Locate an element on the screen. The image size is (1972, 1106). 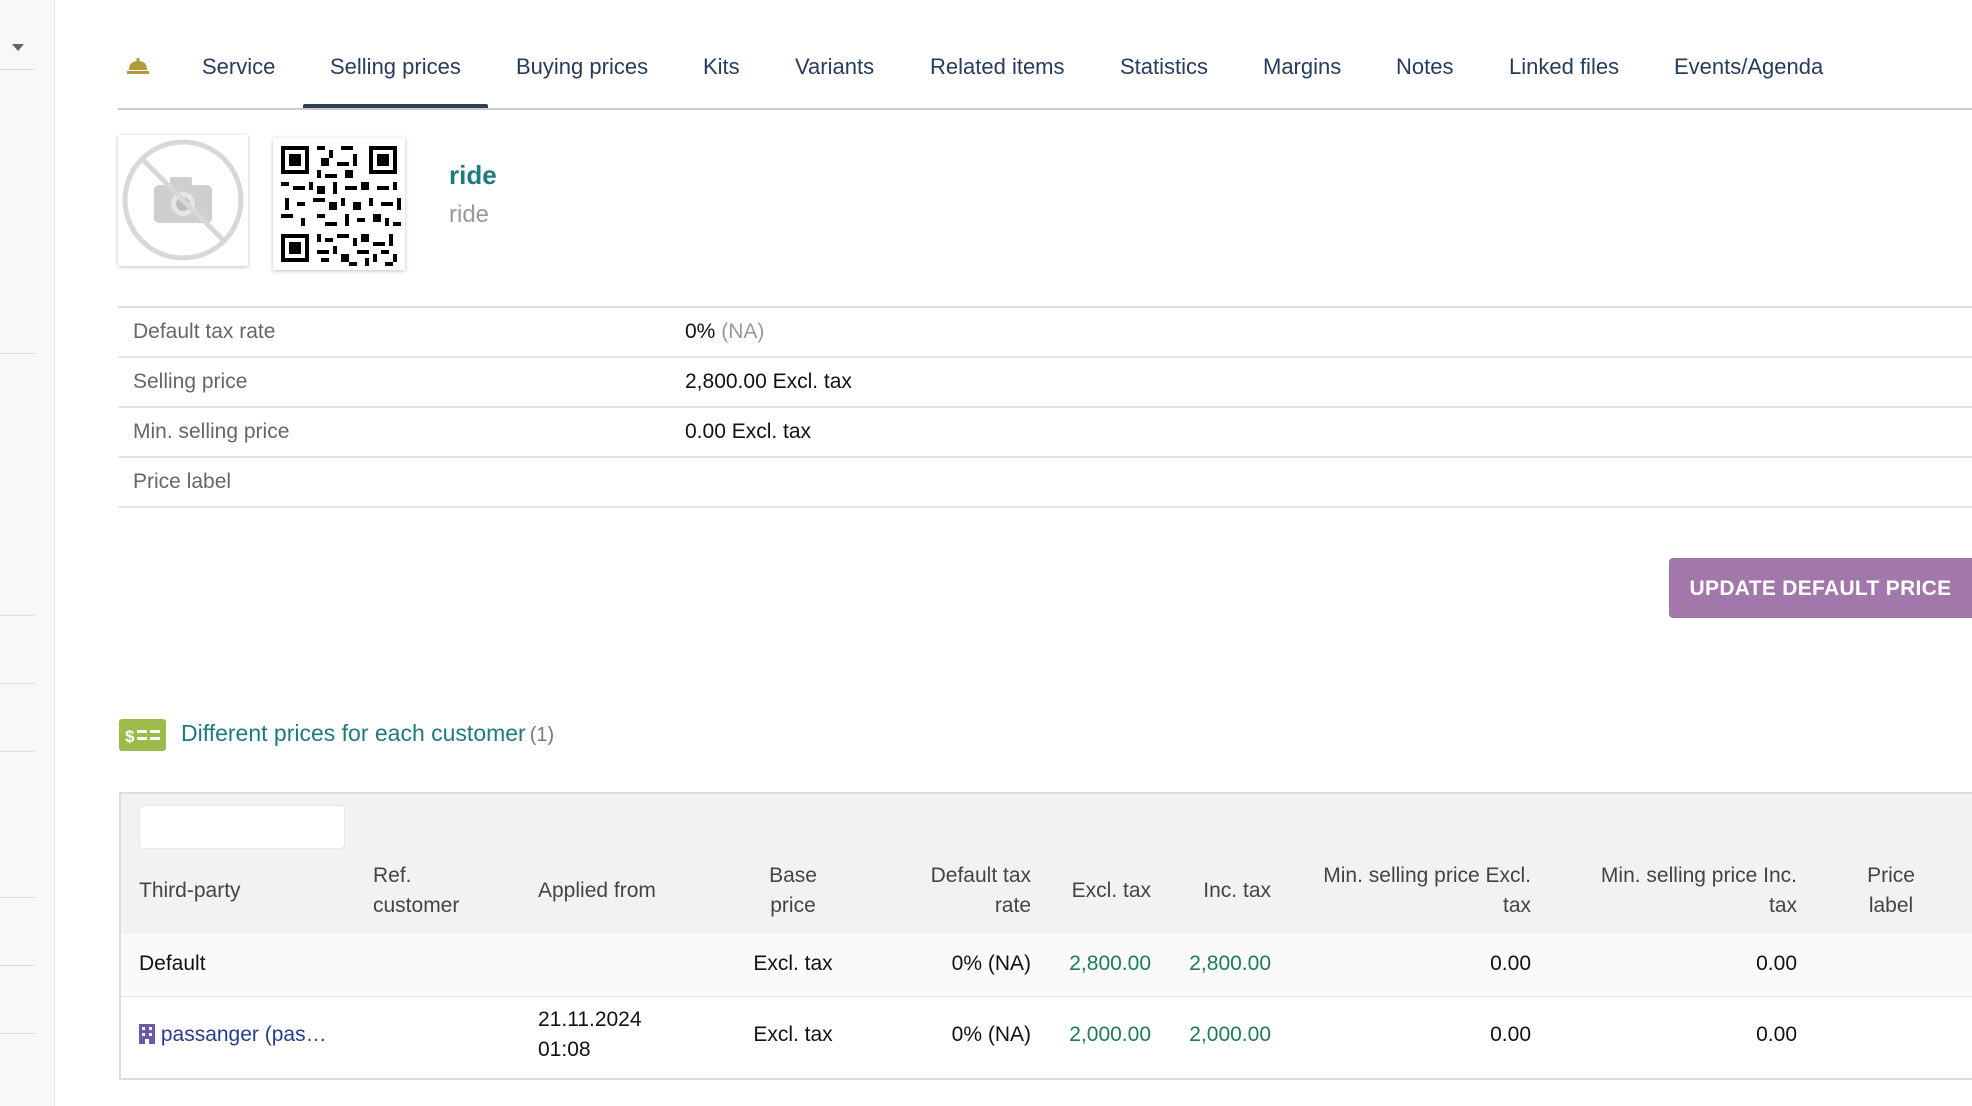
qr-code is located at coordinates (339, 204).